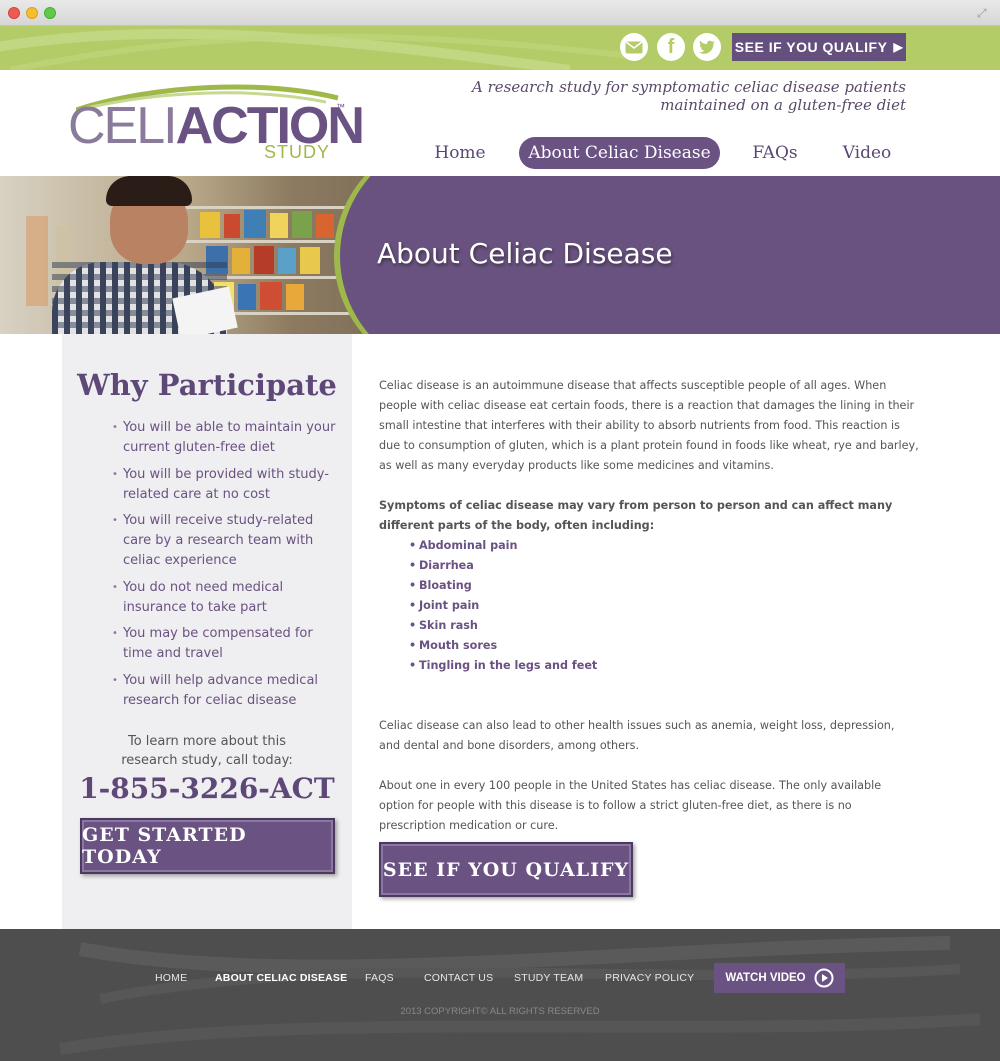 This screenshot has width=1000, height=1061. Describe the element at coordinates (983, 13) in the screenshot. I see `fullscreen-icon: ⤢` at that location.